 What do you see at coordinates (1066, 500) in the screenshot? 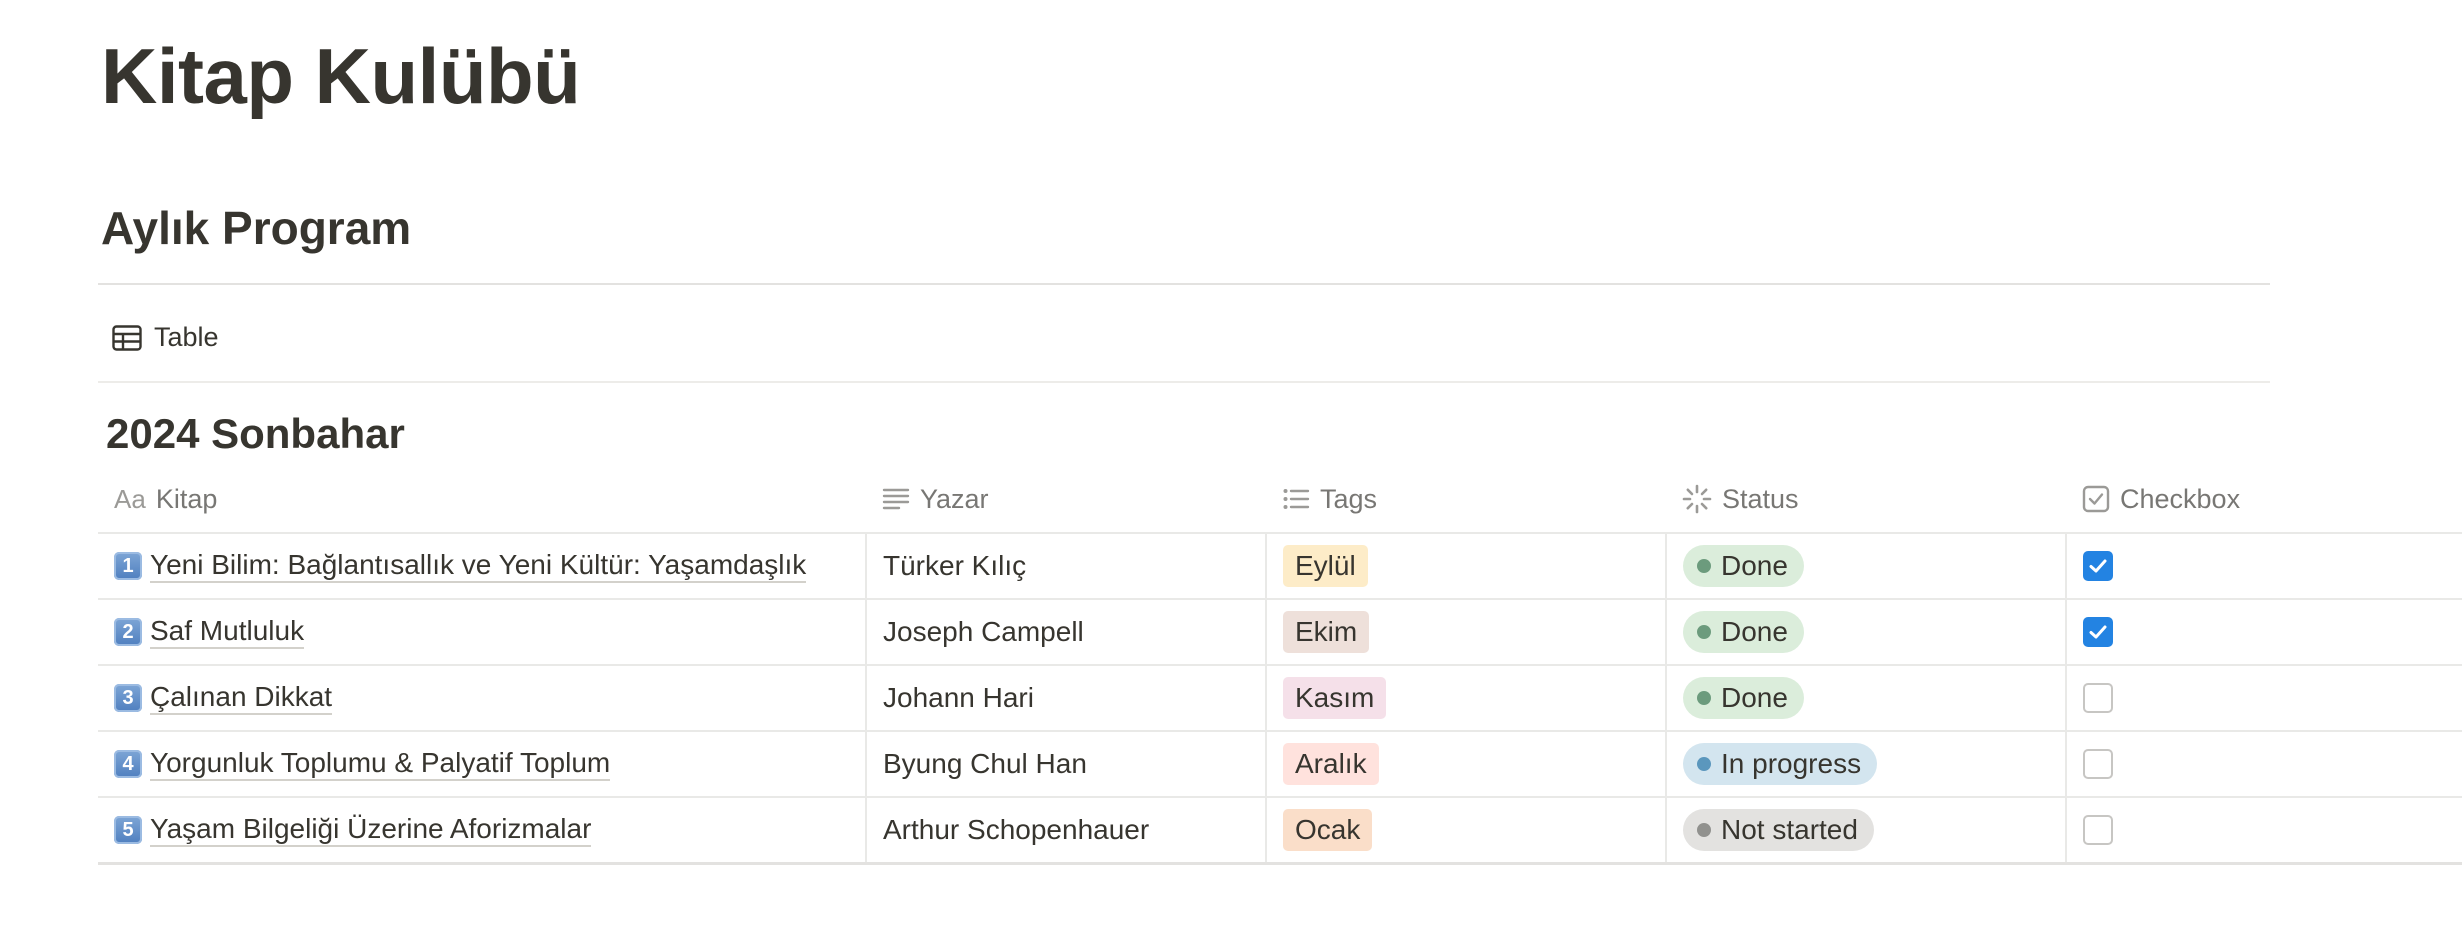
I see `column-header-yazar: Yazar` at bounding box center [1066, 500].